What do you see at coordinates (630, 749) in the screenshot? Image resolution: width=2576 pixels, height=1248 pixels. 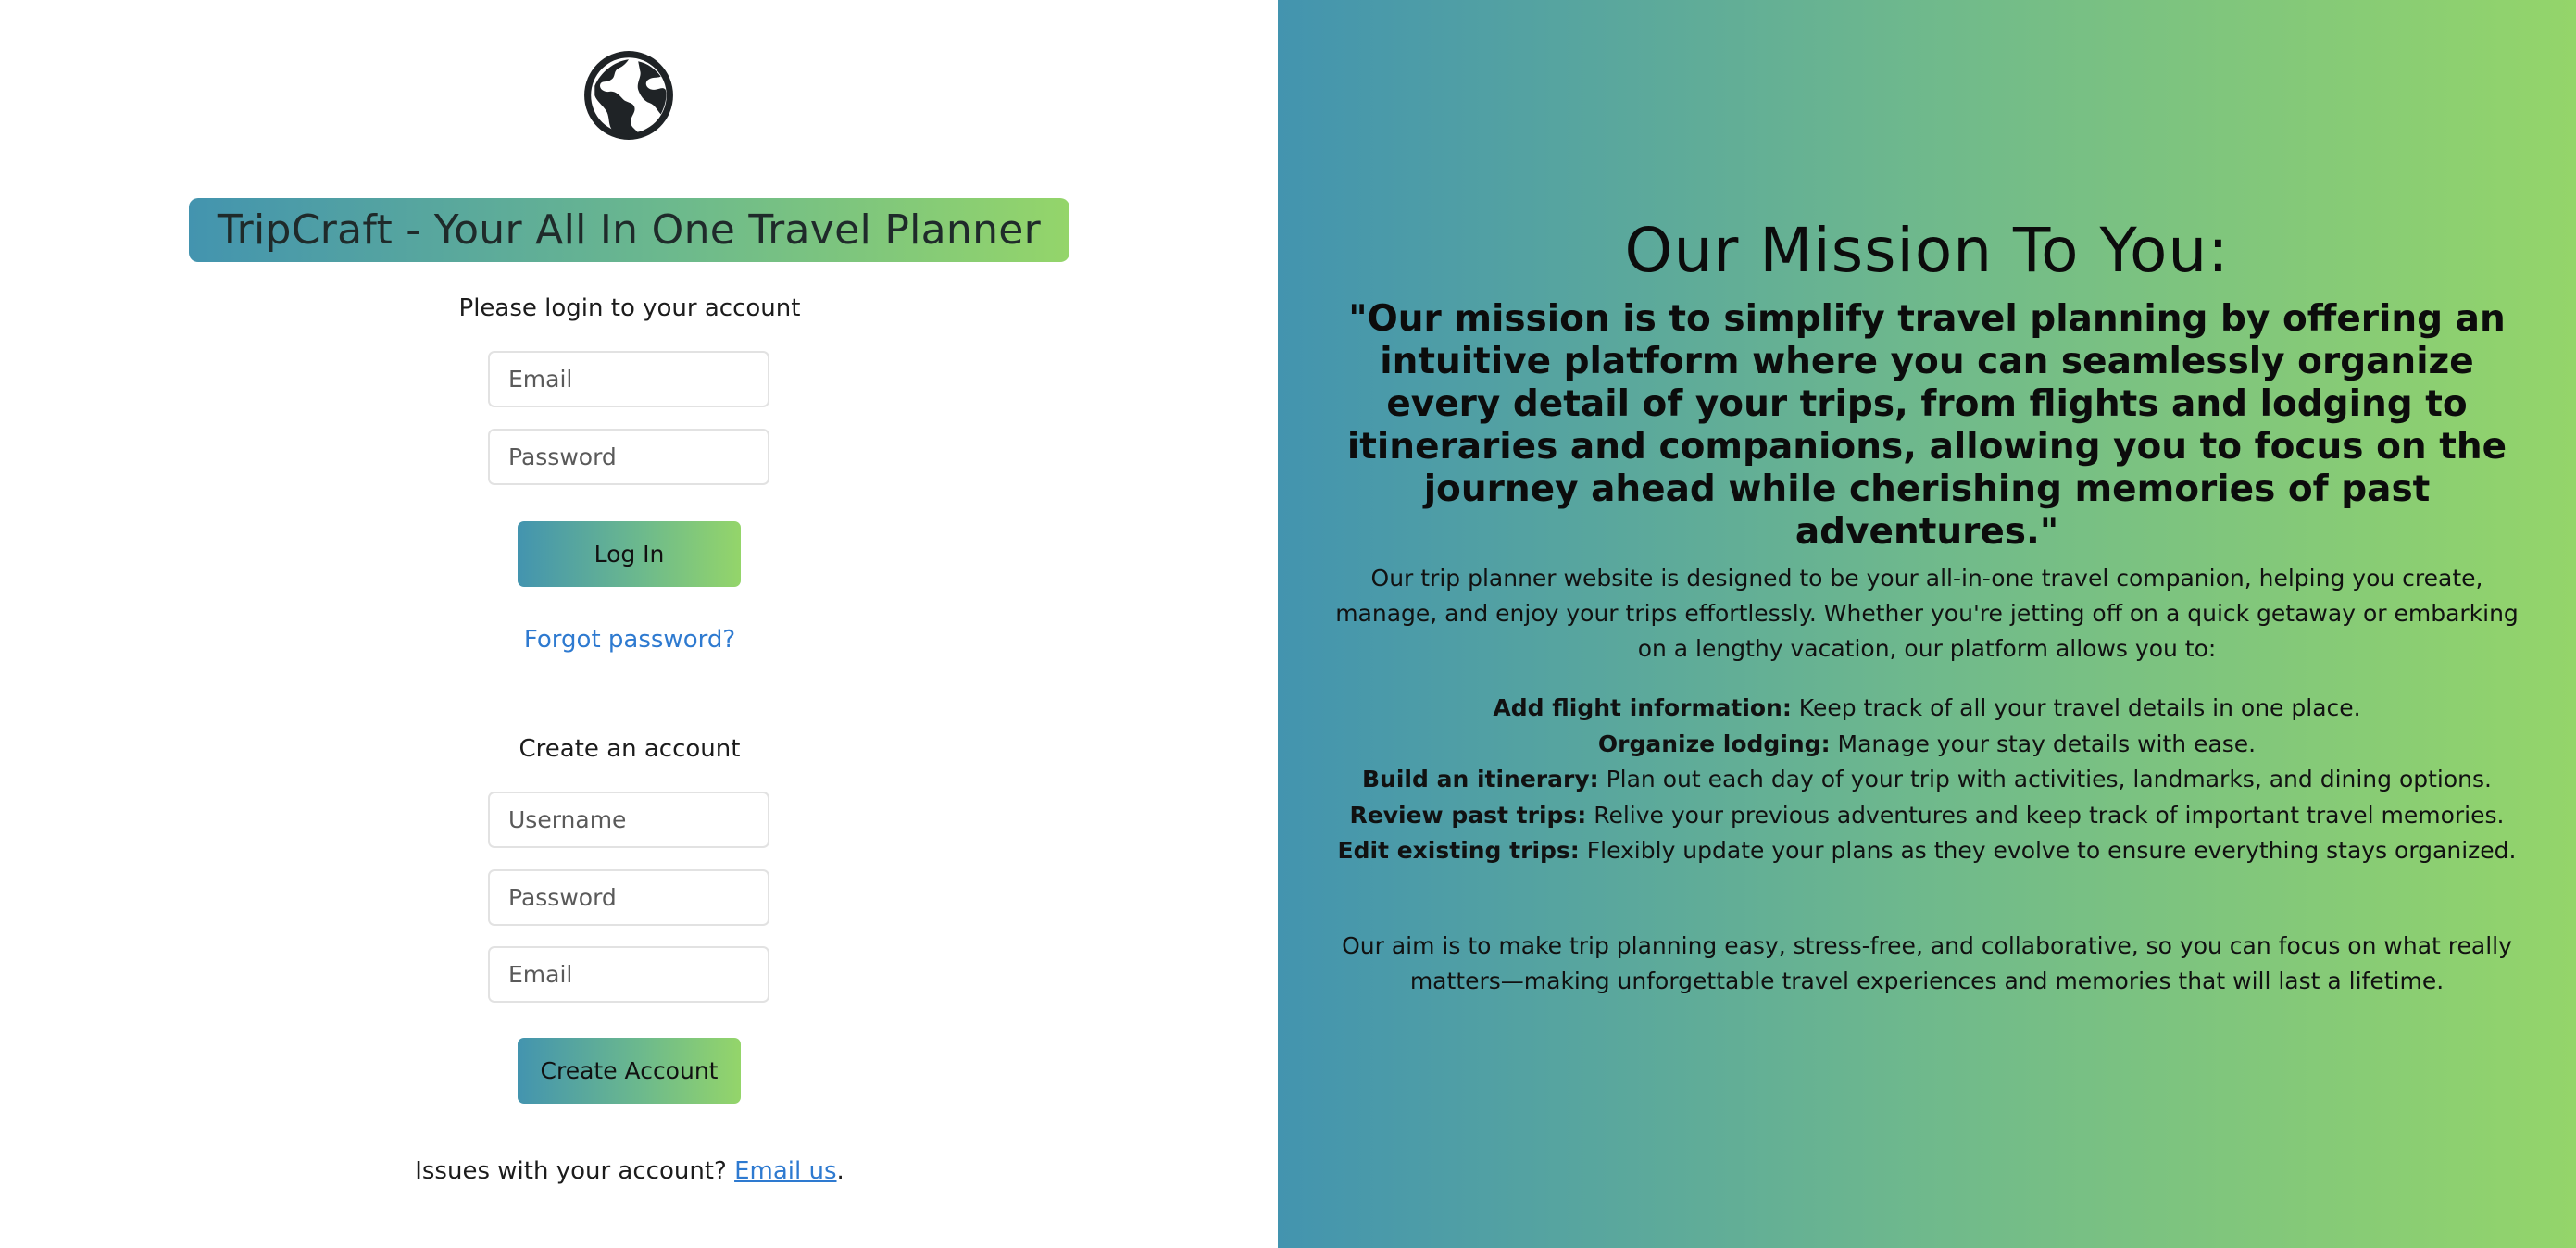 I see `create-account-heading: Create an account` at bounding box center [630, 749].